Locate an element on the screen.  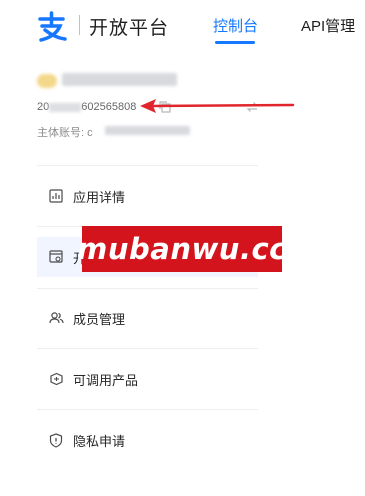
annotation-arrow is located at coordinates (217, 106).